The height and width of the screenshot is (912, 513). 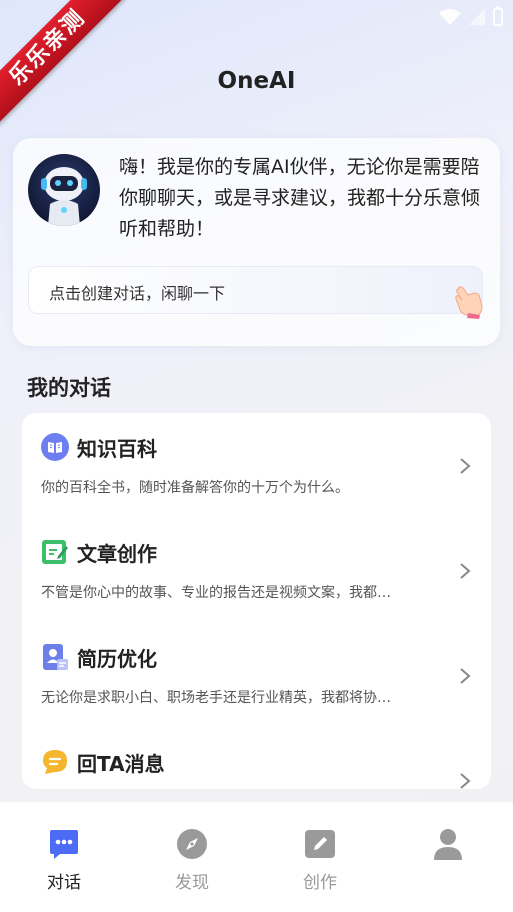 I want to click on status-icons, so click(x=471, y=16).